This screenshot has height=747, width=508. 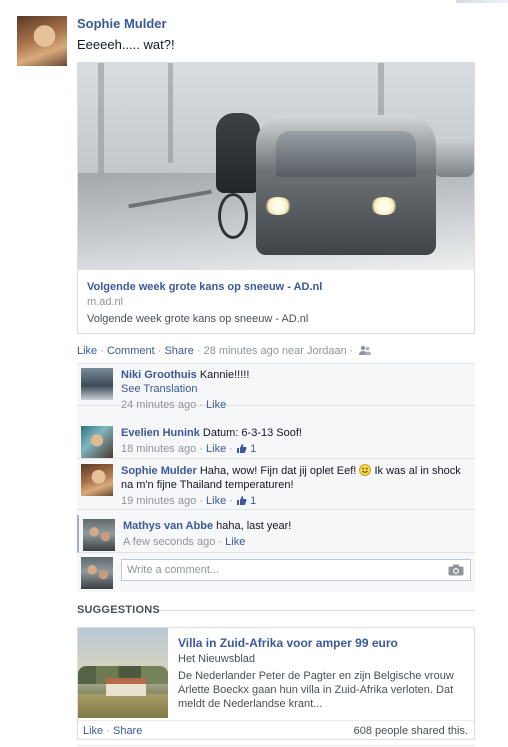 I want to click on timestamp: 28 minutes ago, so click(x=241, y=351).